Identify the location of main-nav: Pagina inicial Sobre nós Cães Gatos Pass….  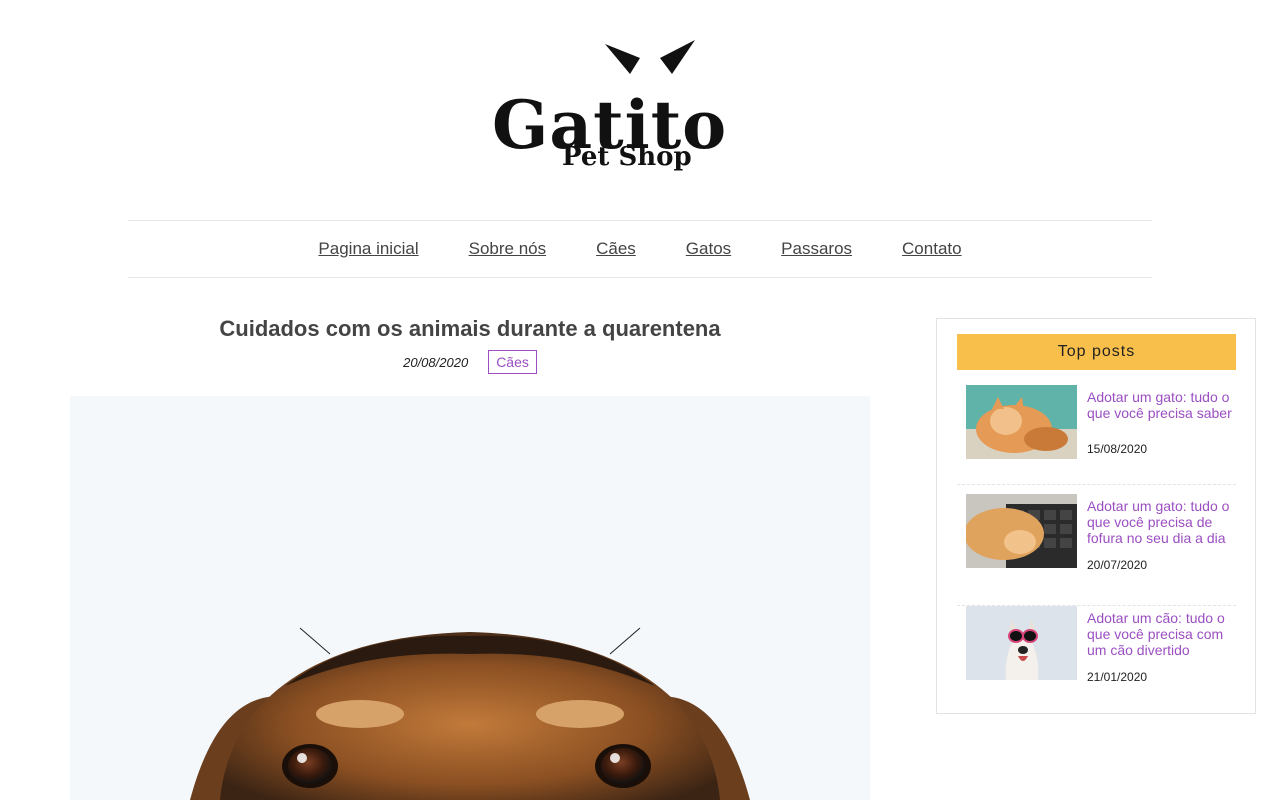
(640, 249).